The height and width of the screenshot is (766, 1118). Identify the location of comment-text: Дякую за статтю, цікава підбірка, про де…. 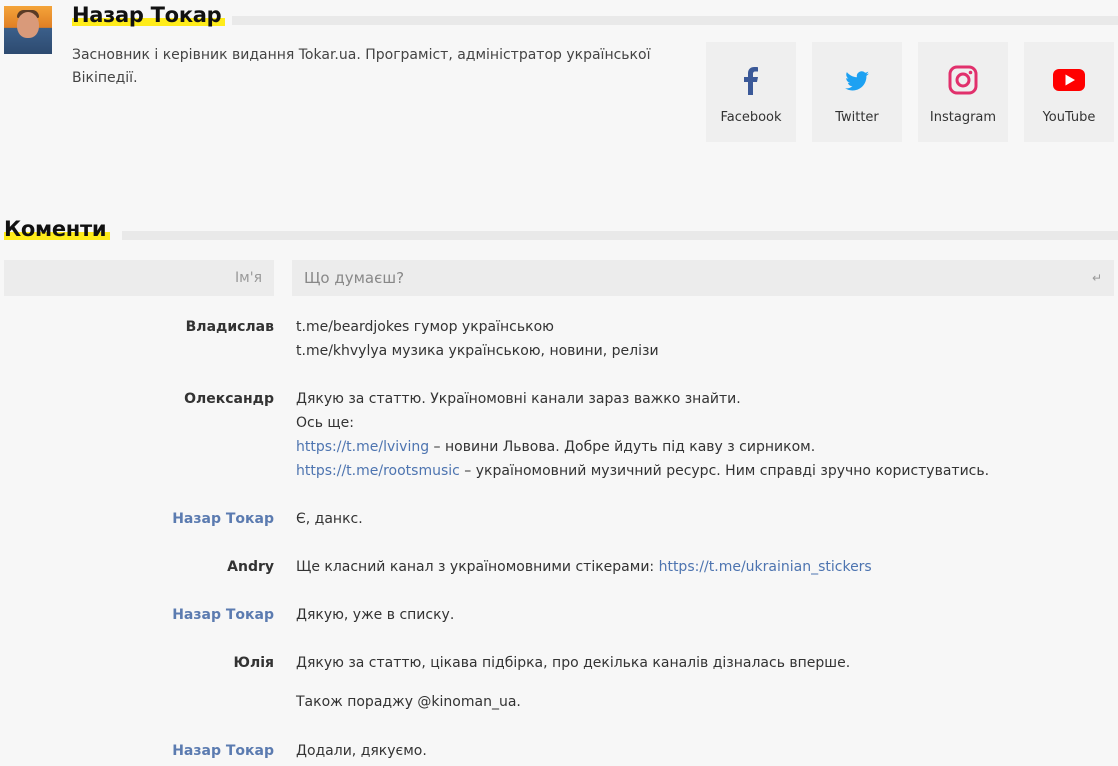
(701, 682).